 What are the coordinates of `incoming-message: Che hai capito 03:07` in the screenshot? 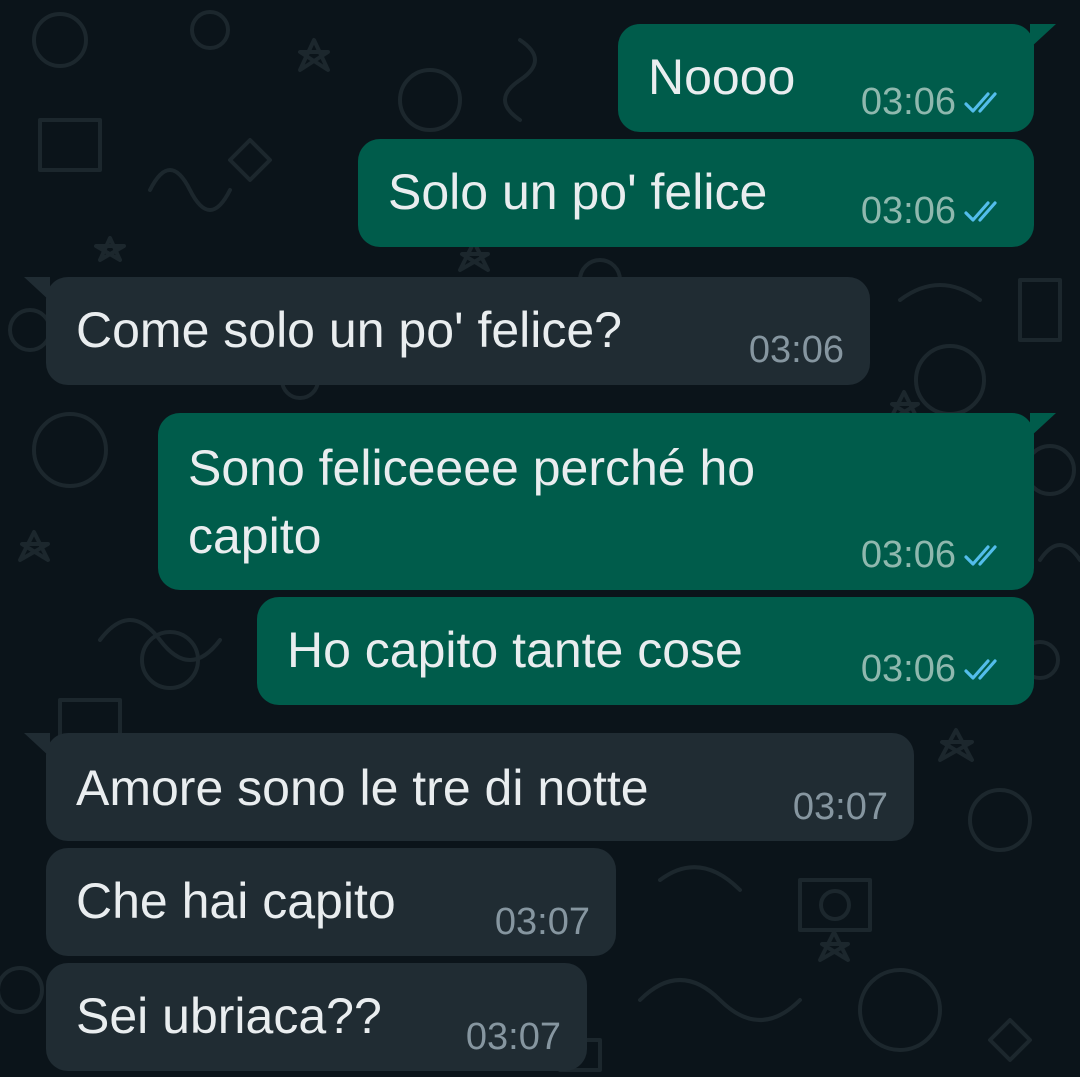 It's located at (331, 902).